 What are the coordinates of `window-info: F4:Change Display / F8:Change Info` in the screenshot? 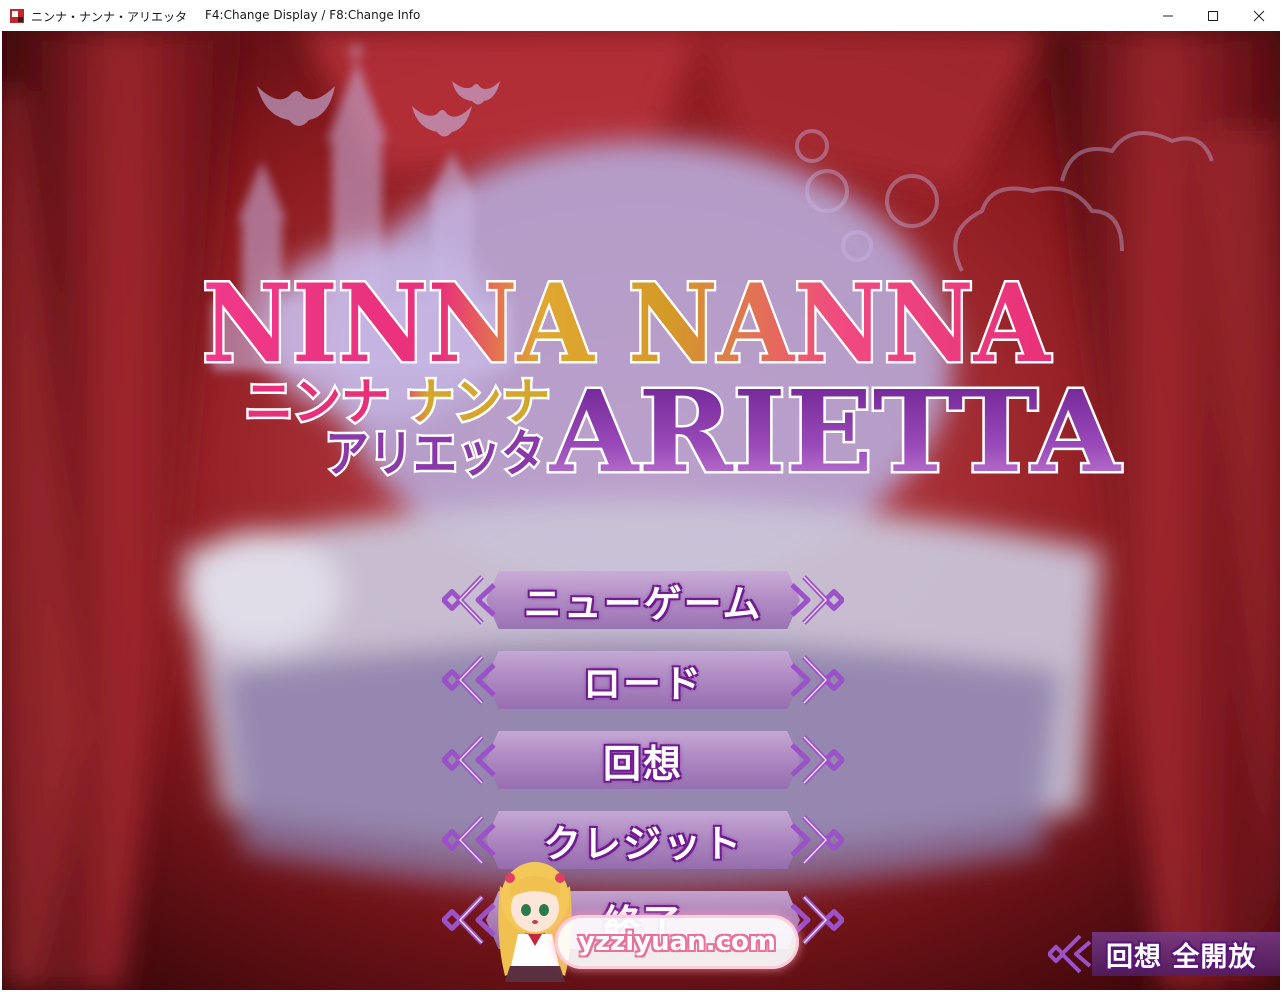 It's located at (313, 15).